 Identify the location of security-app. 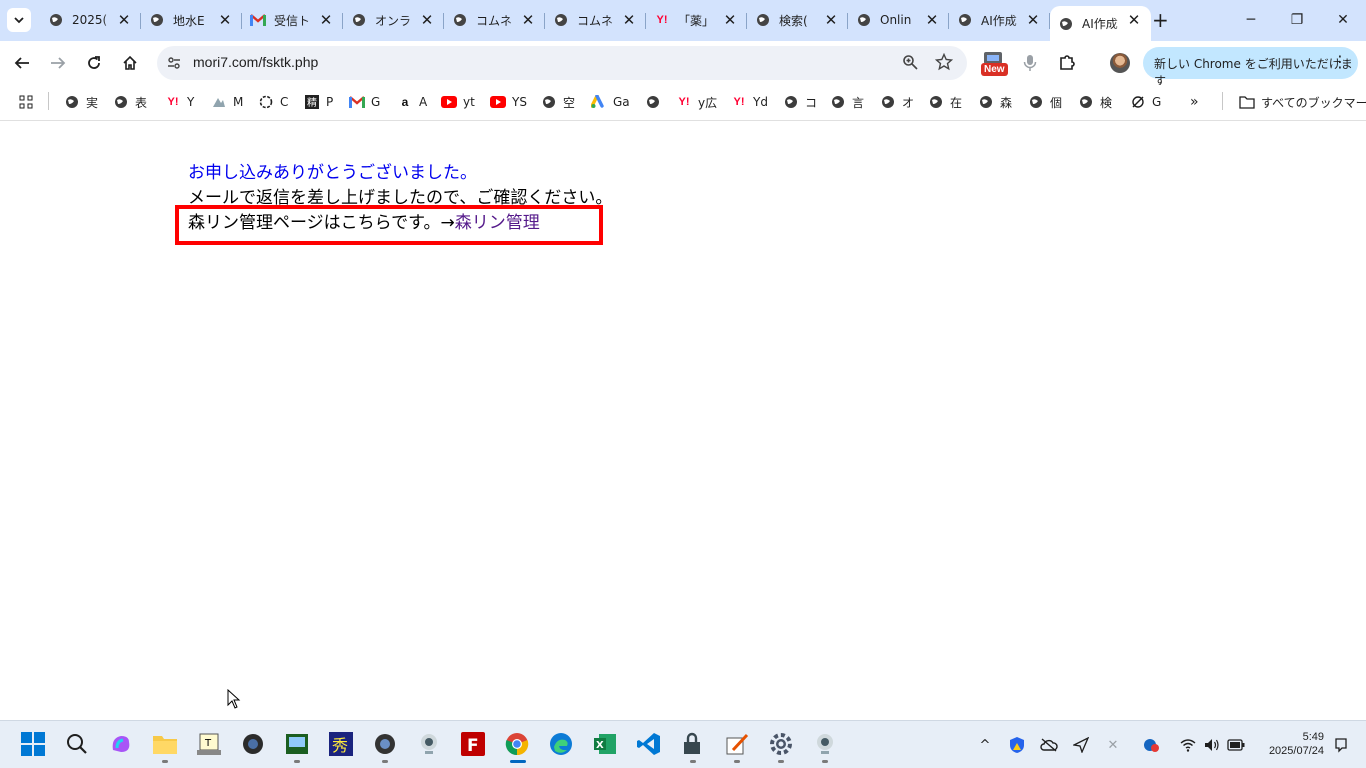
(693, 747).